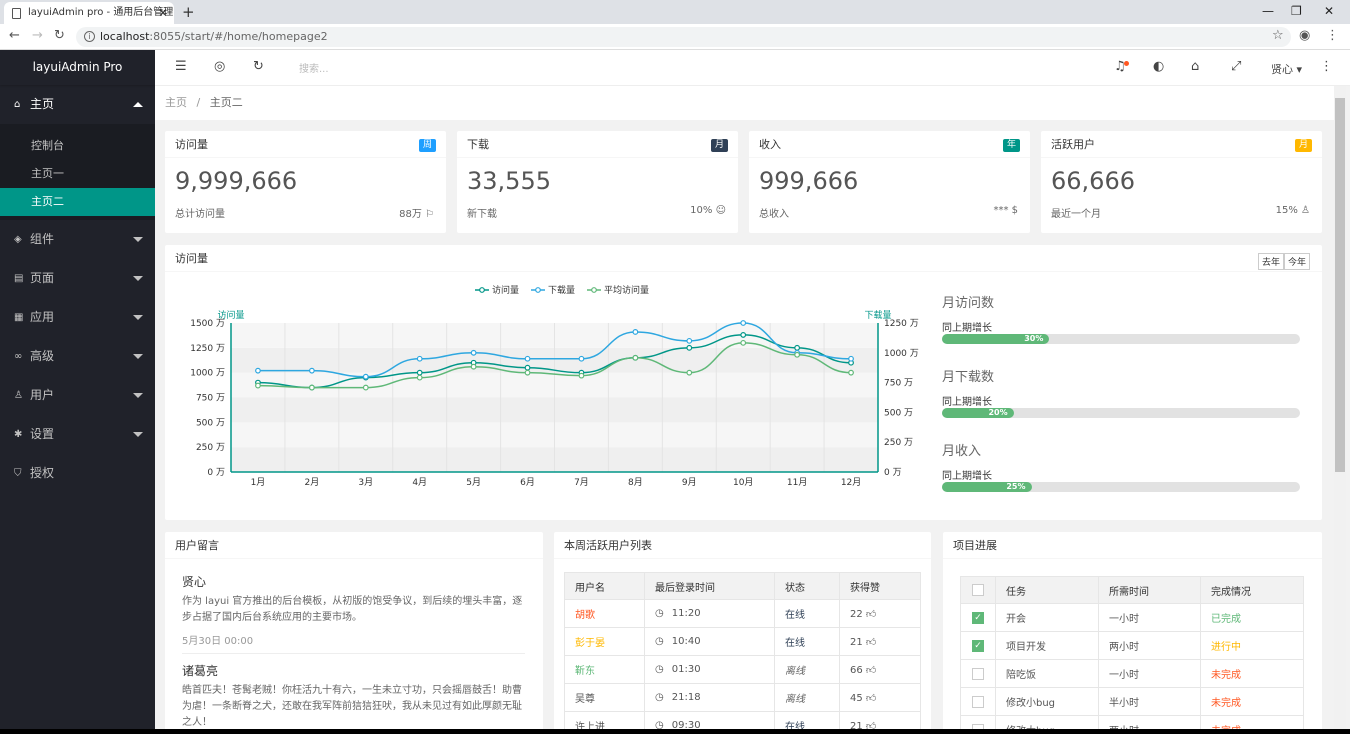  Describe the element at coordinates (1236, 66) in the screenshot. I see `fullscreen-icon: ⤢` at that location.